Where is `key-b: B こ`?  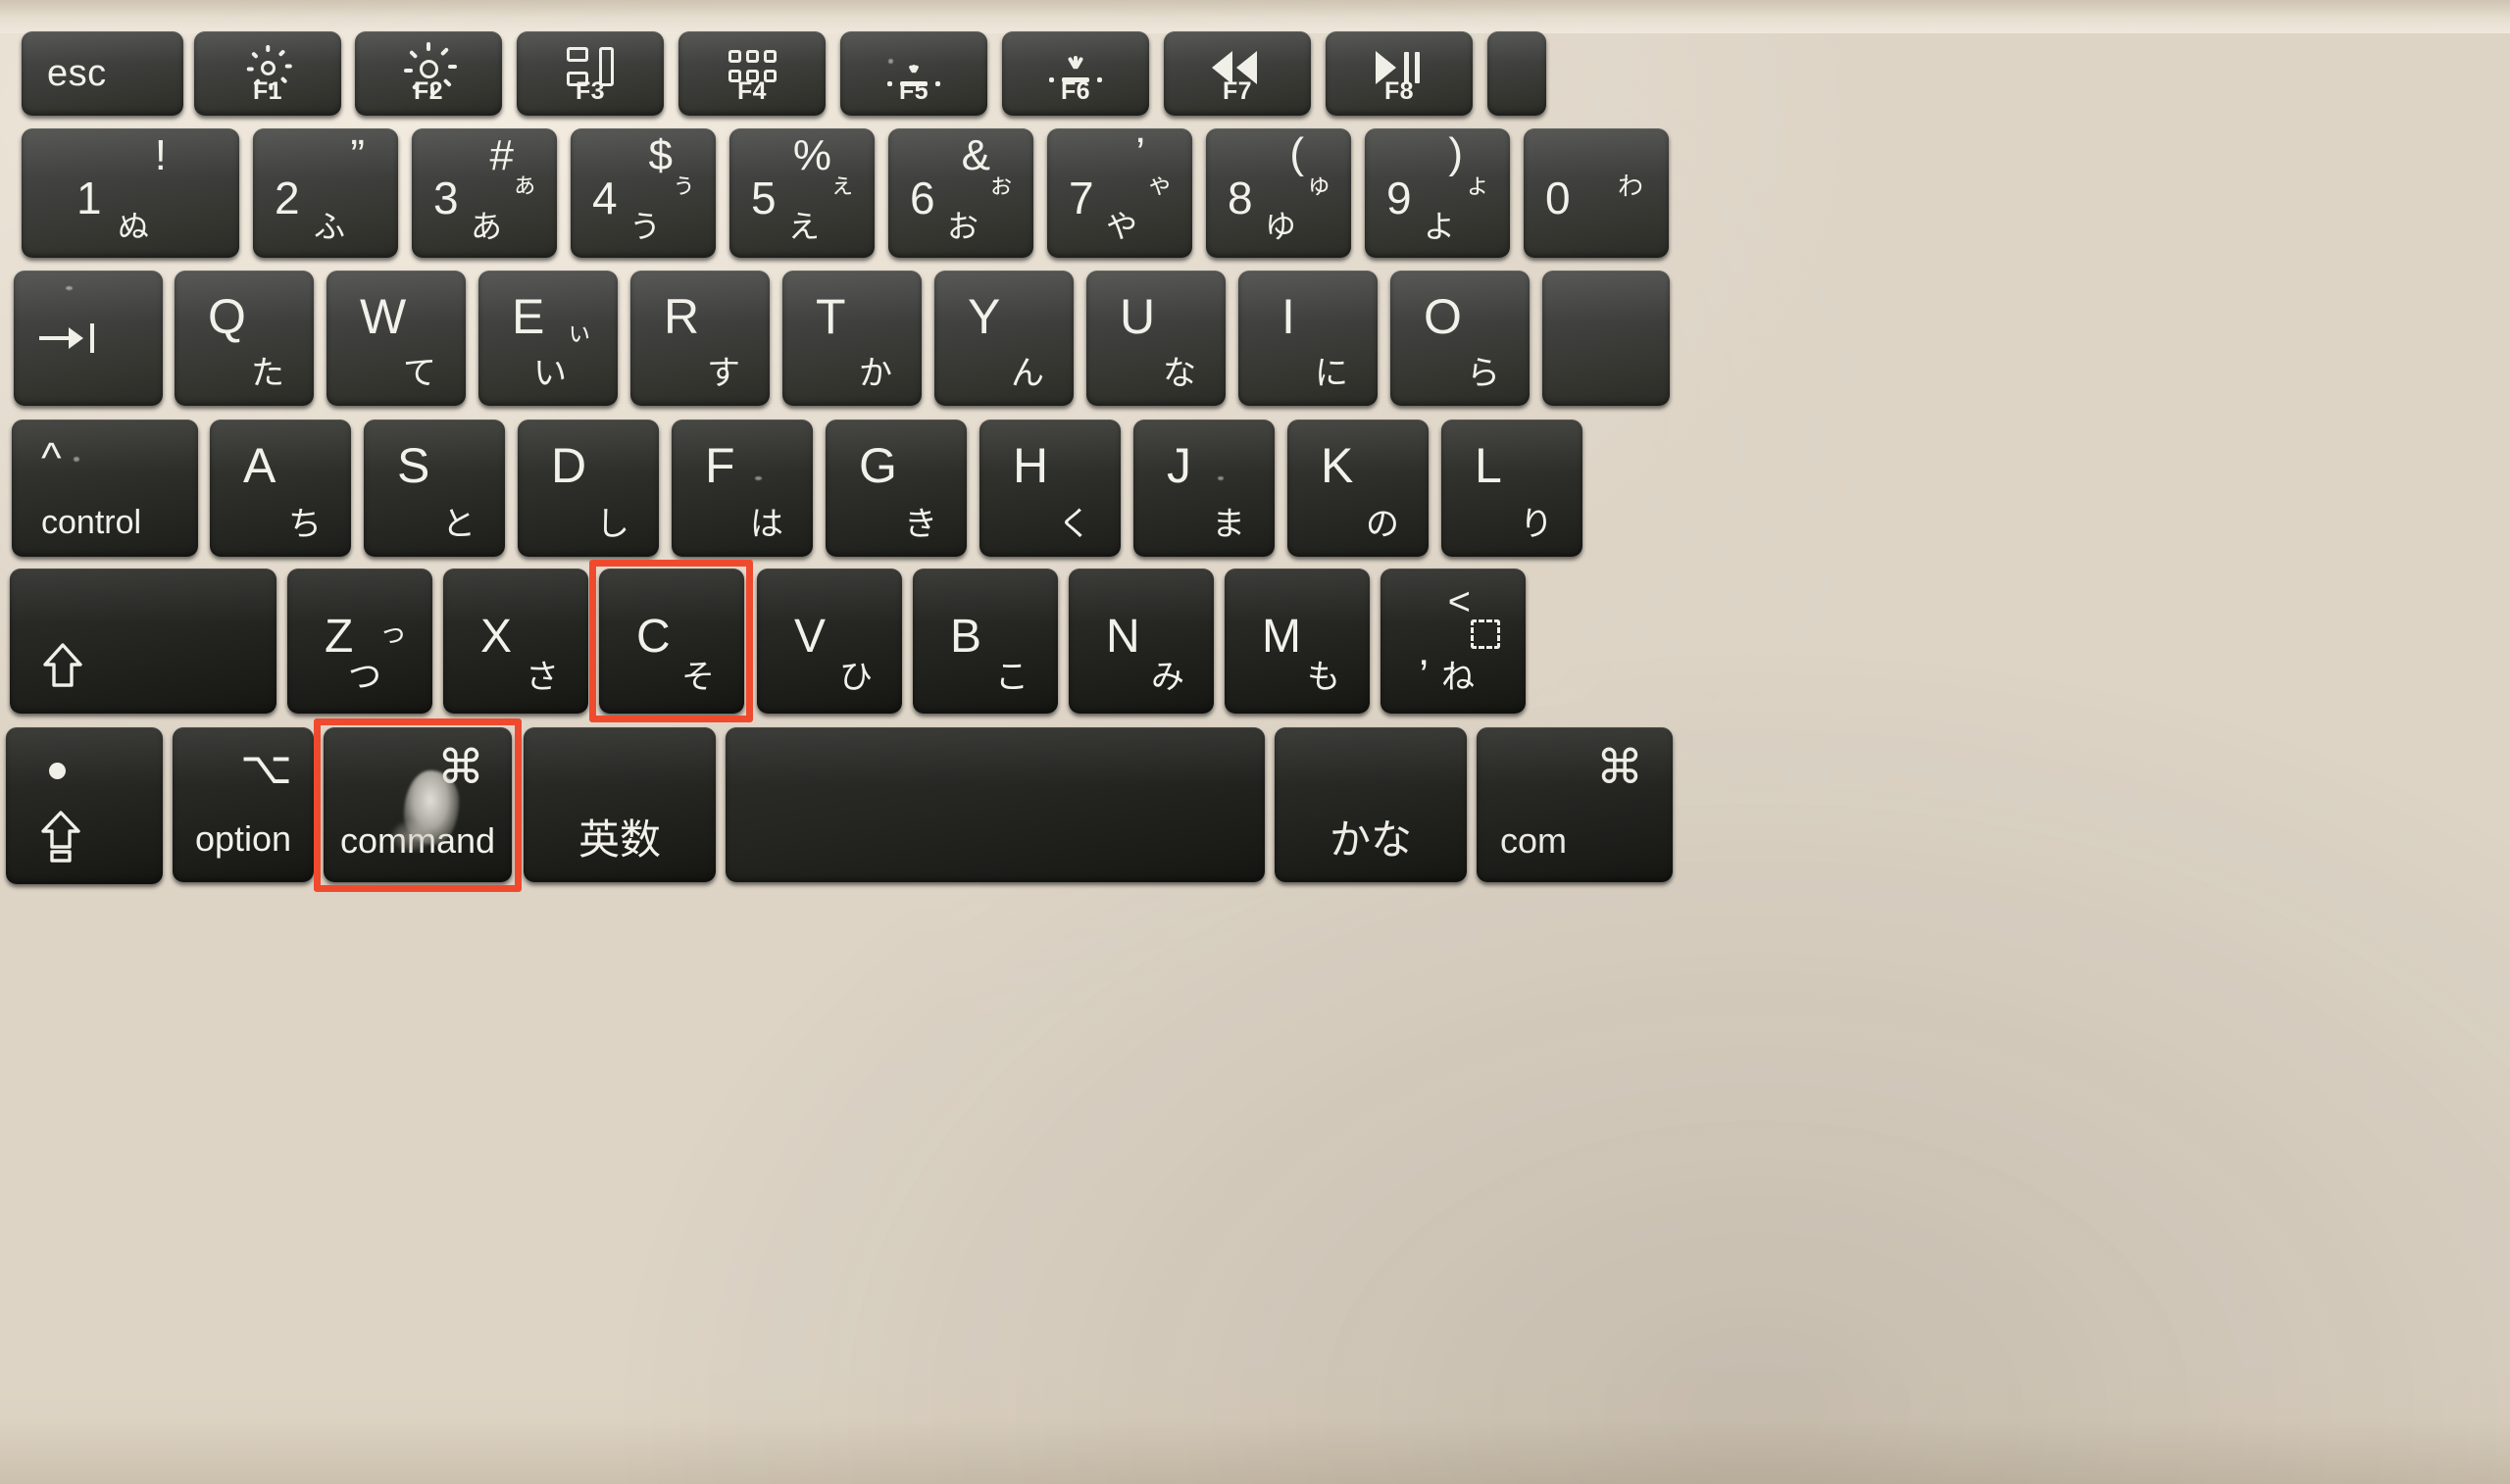 key-b: B こ is located at coordinates (985, 641).